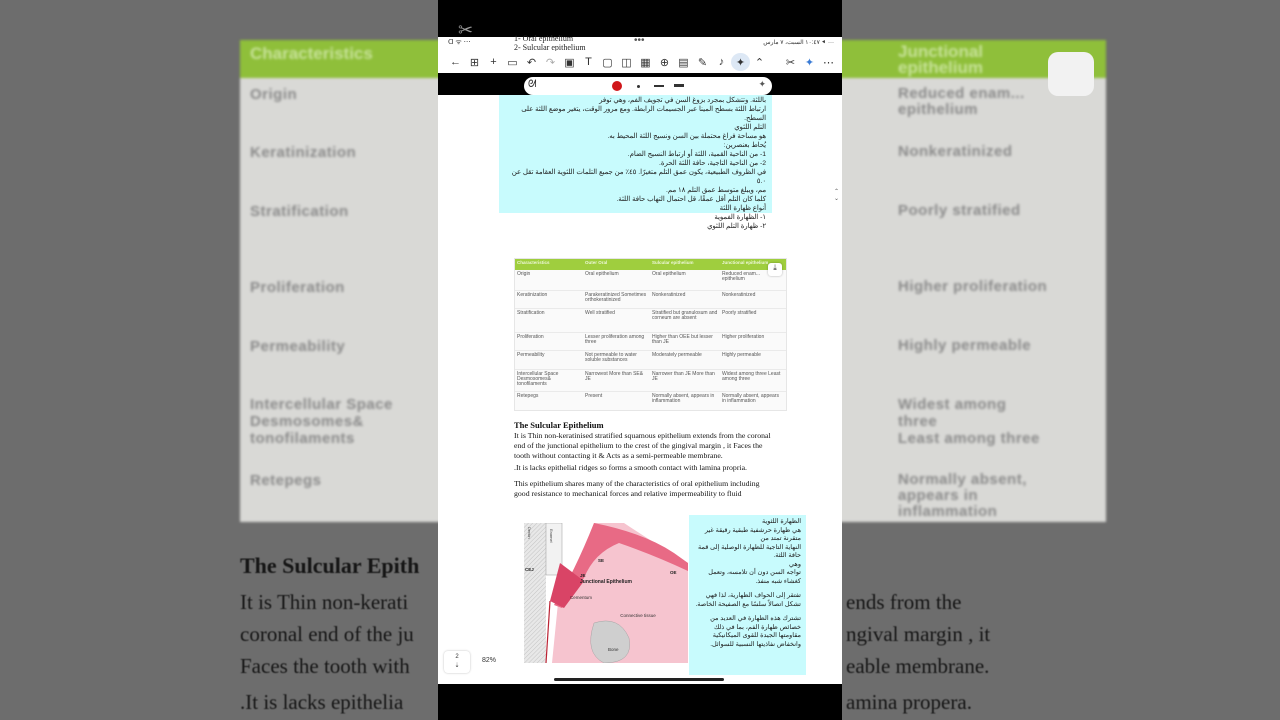 This screenshot has height=720, width=1280. Describe the element at coordinates (535, 593) in the screenshot. I see `dentin-hatch` at that location.